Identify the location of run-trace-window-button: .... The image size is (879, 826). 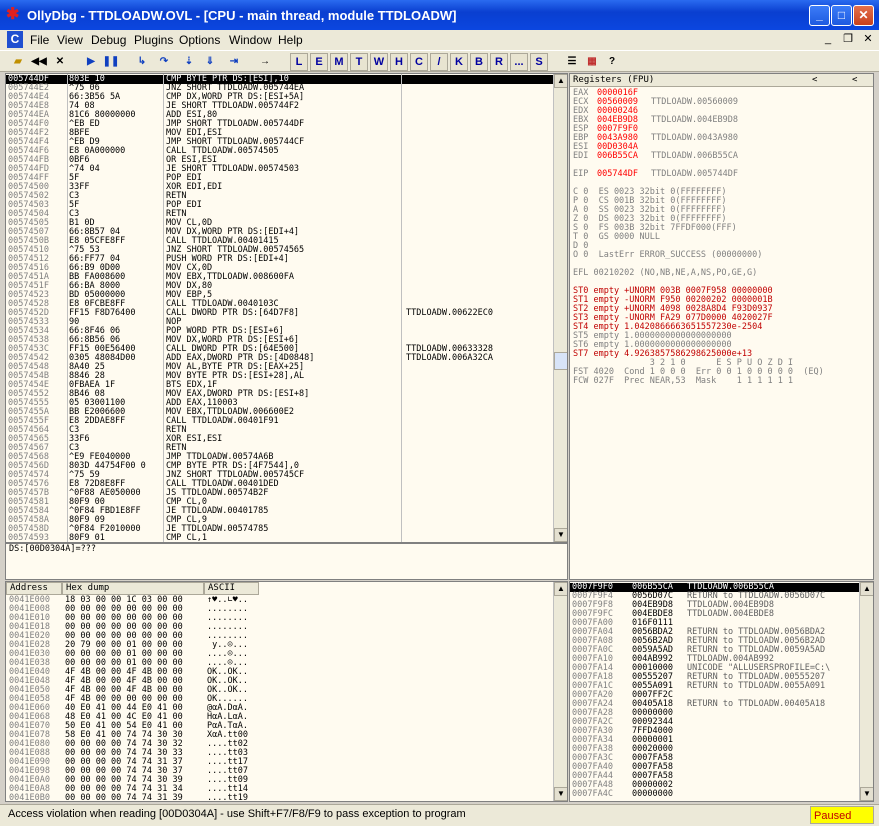
(519, 62).